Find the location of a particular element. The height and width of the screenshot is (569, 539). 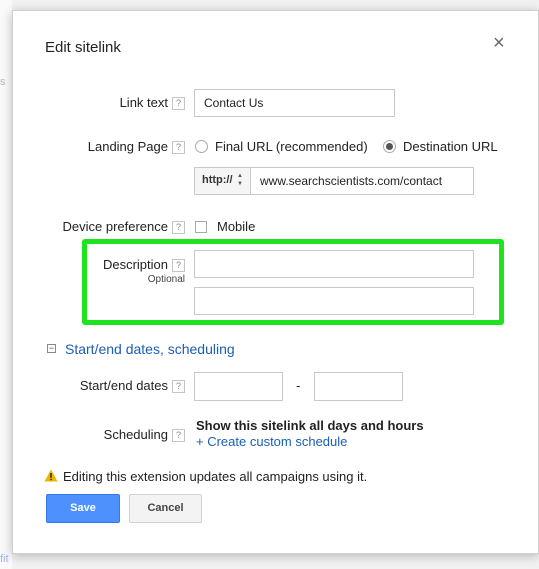

mobile-checkbox is located at coordinates (201, 227).